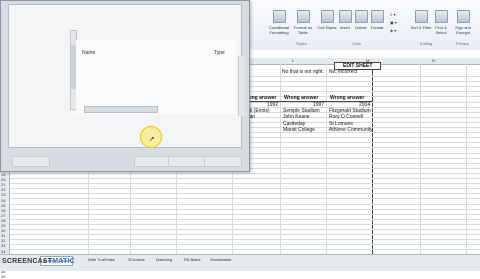 The image size is (480, 279). What do you see at coordinates (88, 53) in the screenshot?
I see `list-header-name: Name` at bounding box center [88, 53].